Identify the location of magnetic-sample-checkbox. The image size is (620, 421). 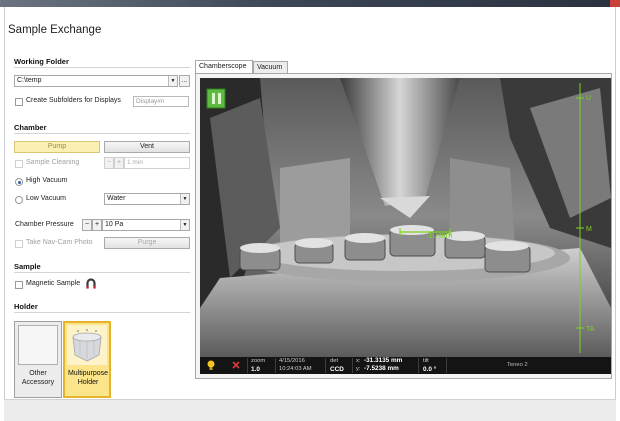
(19, 285).